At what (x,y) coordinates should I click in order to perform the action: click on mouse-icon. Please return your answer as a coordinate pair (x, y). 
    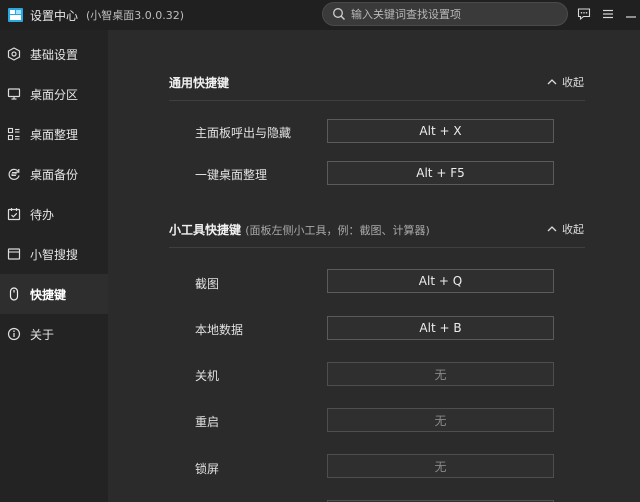
    Looking at the image, I should click on (14, 294).